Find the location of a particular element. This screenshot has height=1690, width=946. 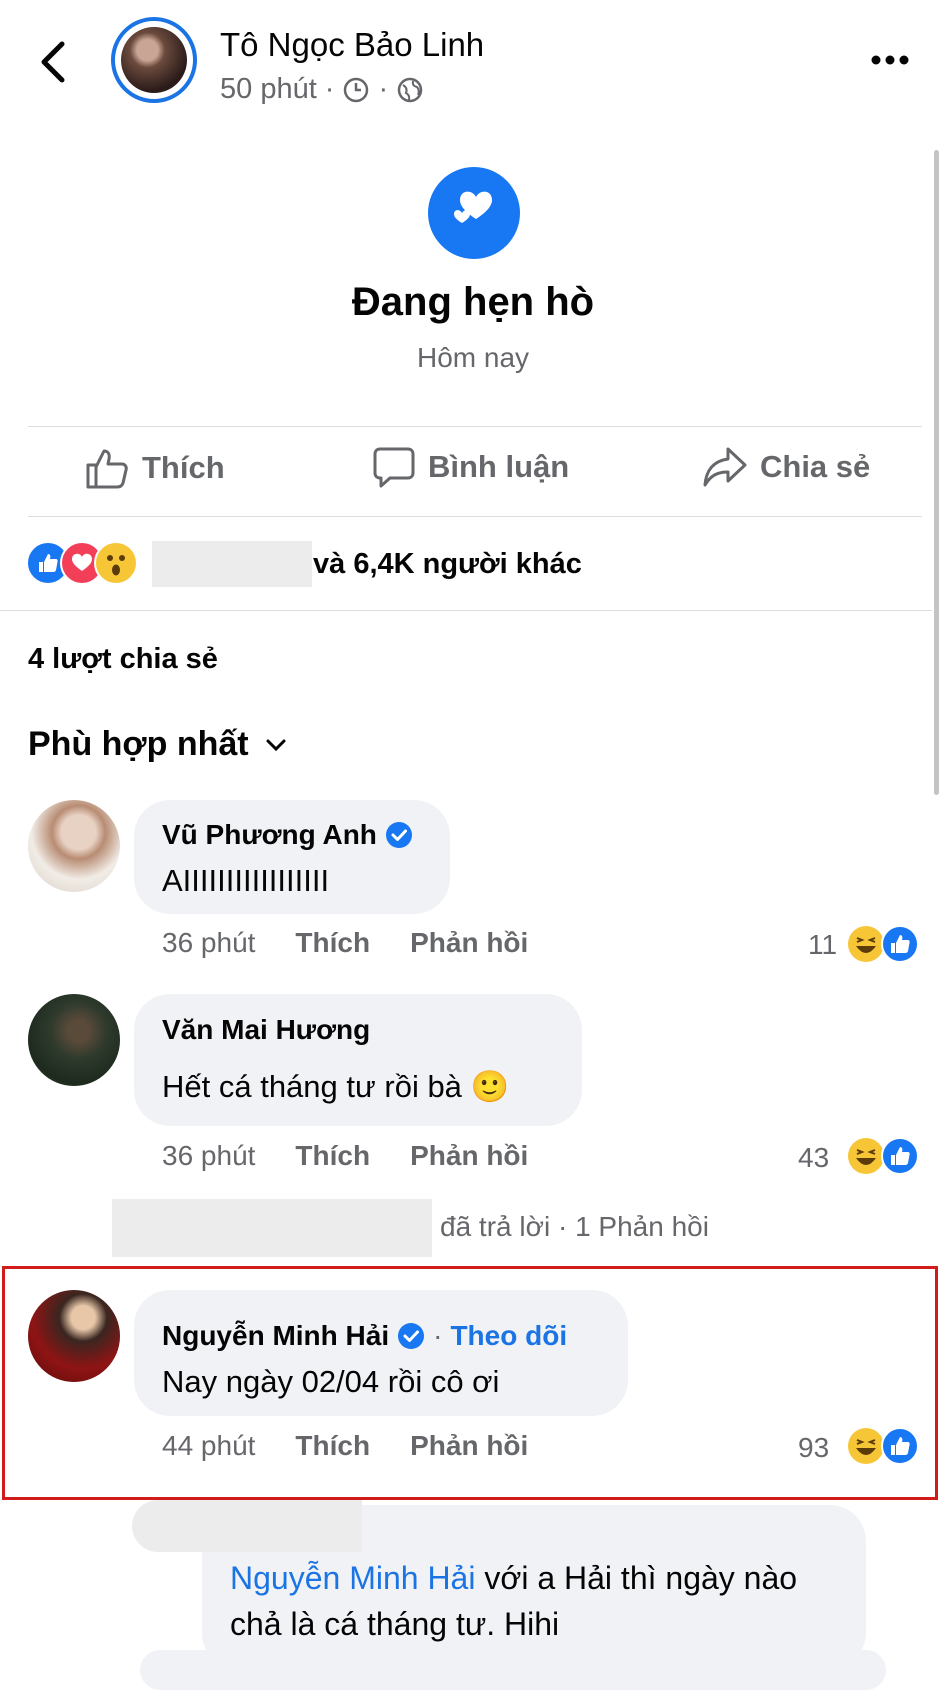

more-options-button is located at coordinates (890, 60).